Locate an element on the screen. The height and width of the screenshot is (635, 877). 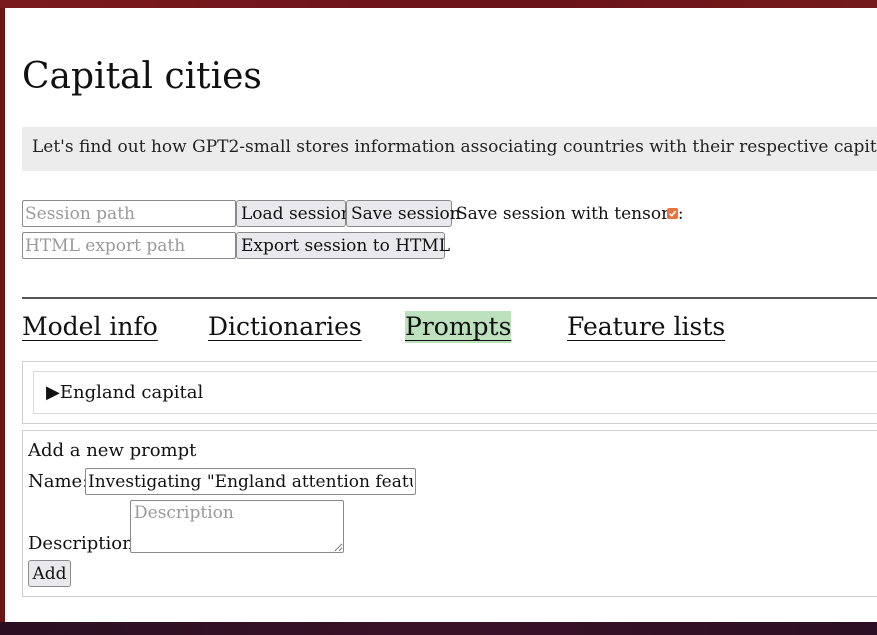
tab-feature-lists: Feature lists is located at coordinates (646, 327).